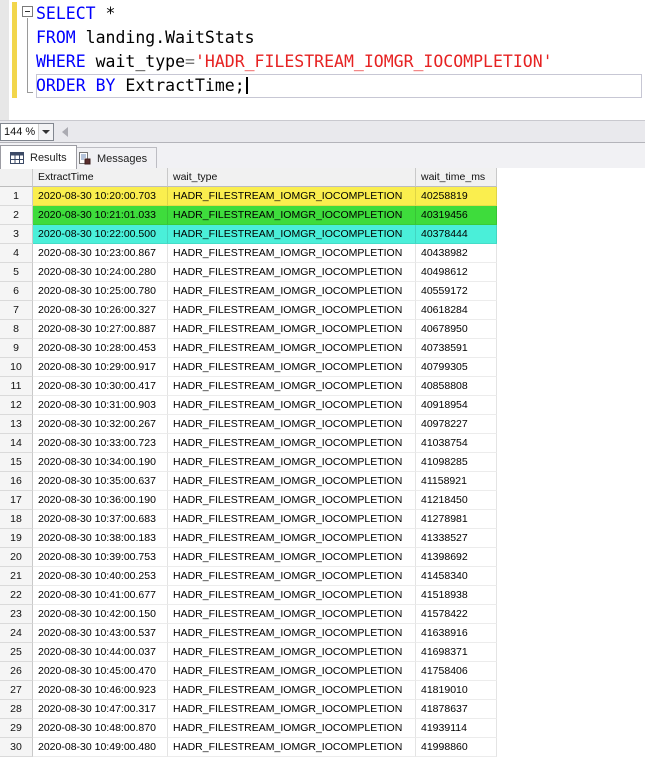 The height and width of the screenshot is (757, 645). Describe the element at coordinates (456, 595) in the screenshot. I see `cell-wait-time-ms: 41518938` at that location.